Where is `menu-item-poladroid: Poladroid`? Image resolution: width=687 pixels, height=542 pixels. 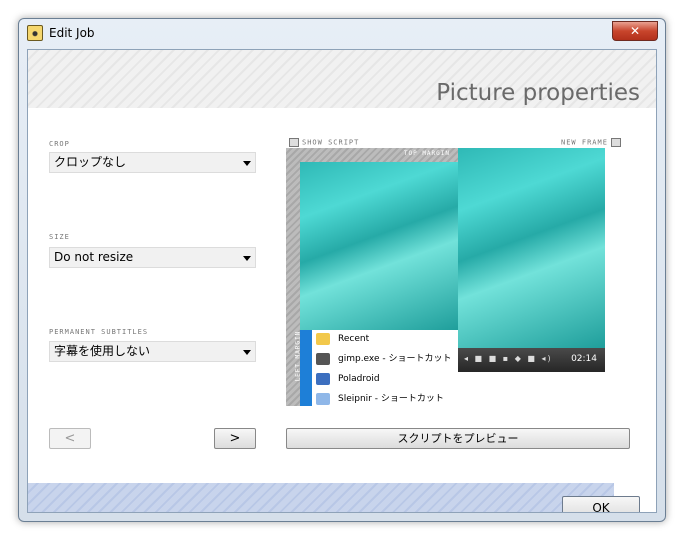 menu-item-poladroid: Poladroid is located at coordinates (348, 379).